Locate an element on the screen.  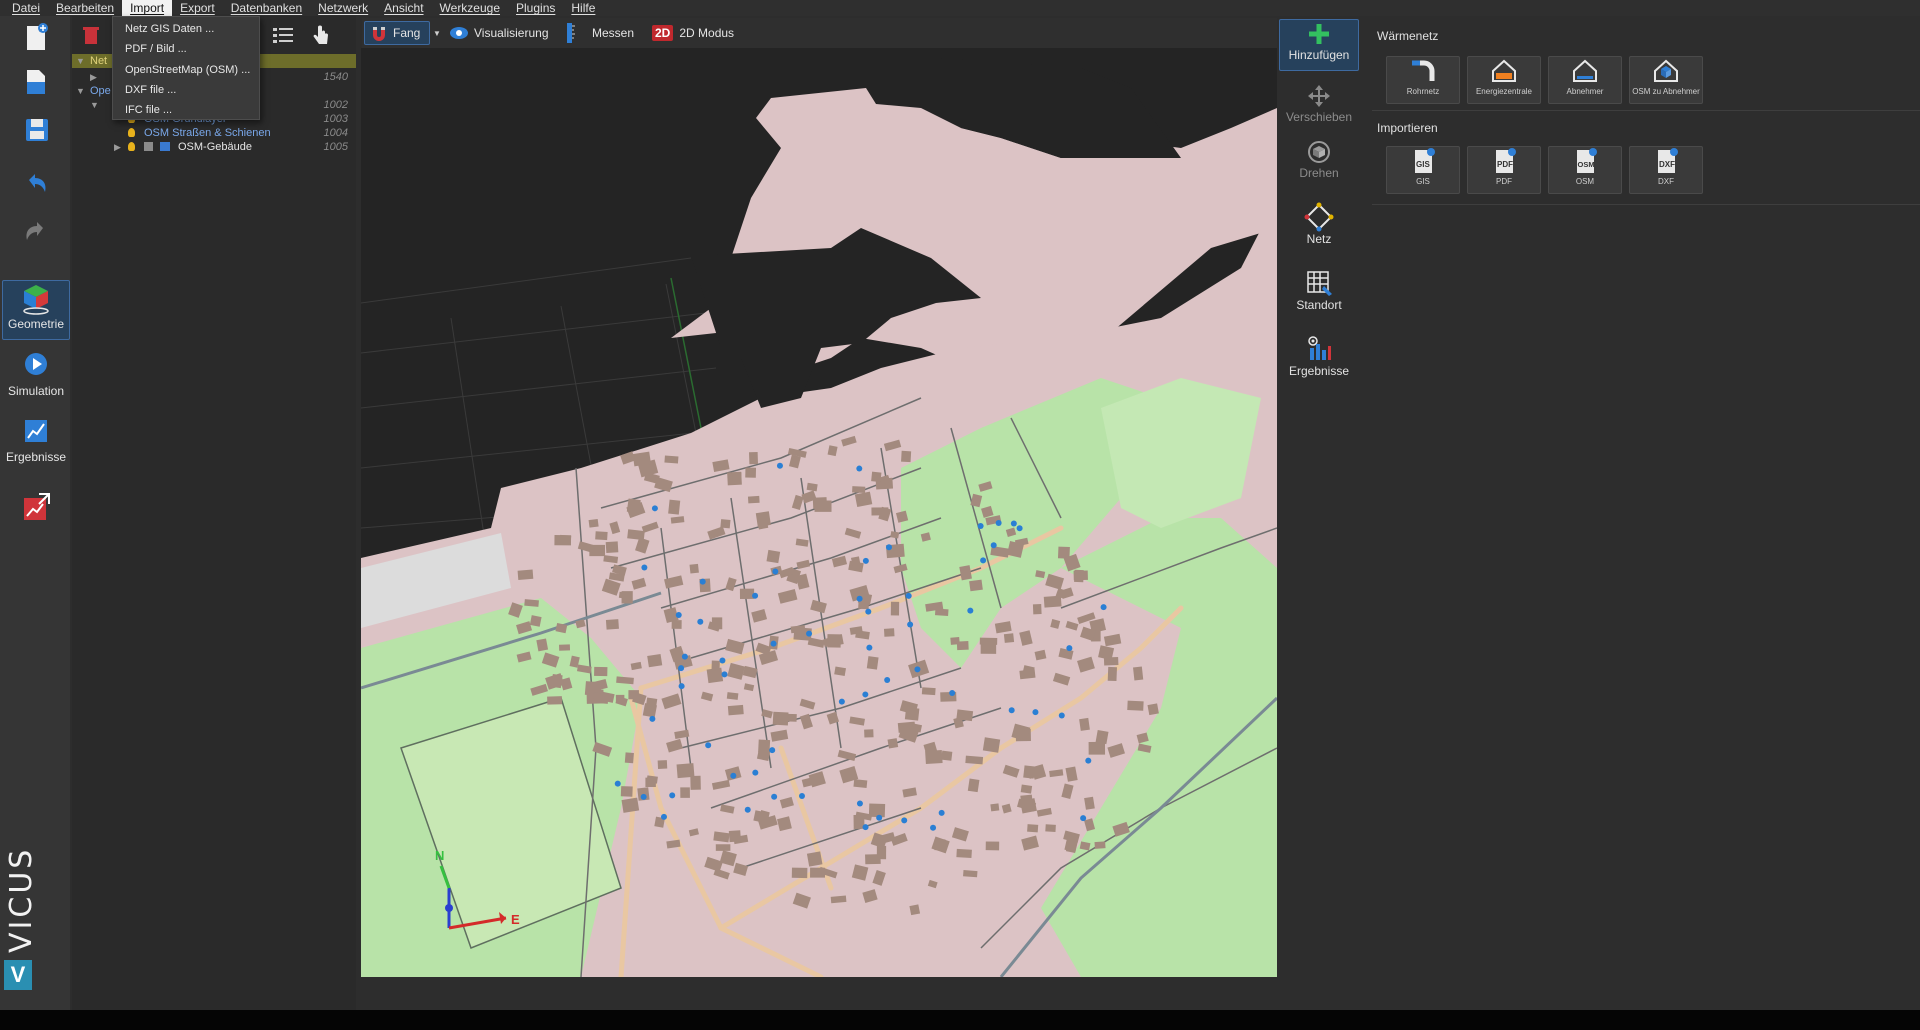
move-button: Verschieben is located at coordinates (1319, 108).